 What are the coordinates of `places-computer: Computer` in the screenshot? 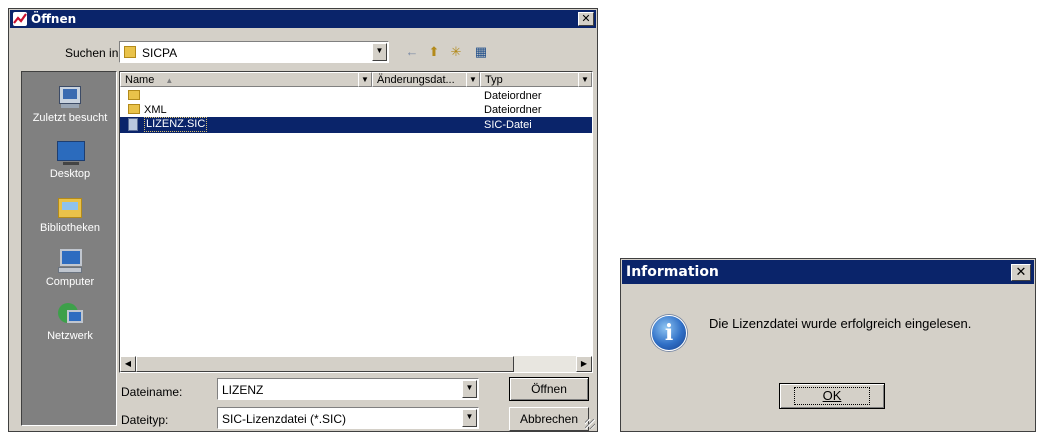 It's located at (70, 267).